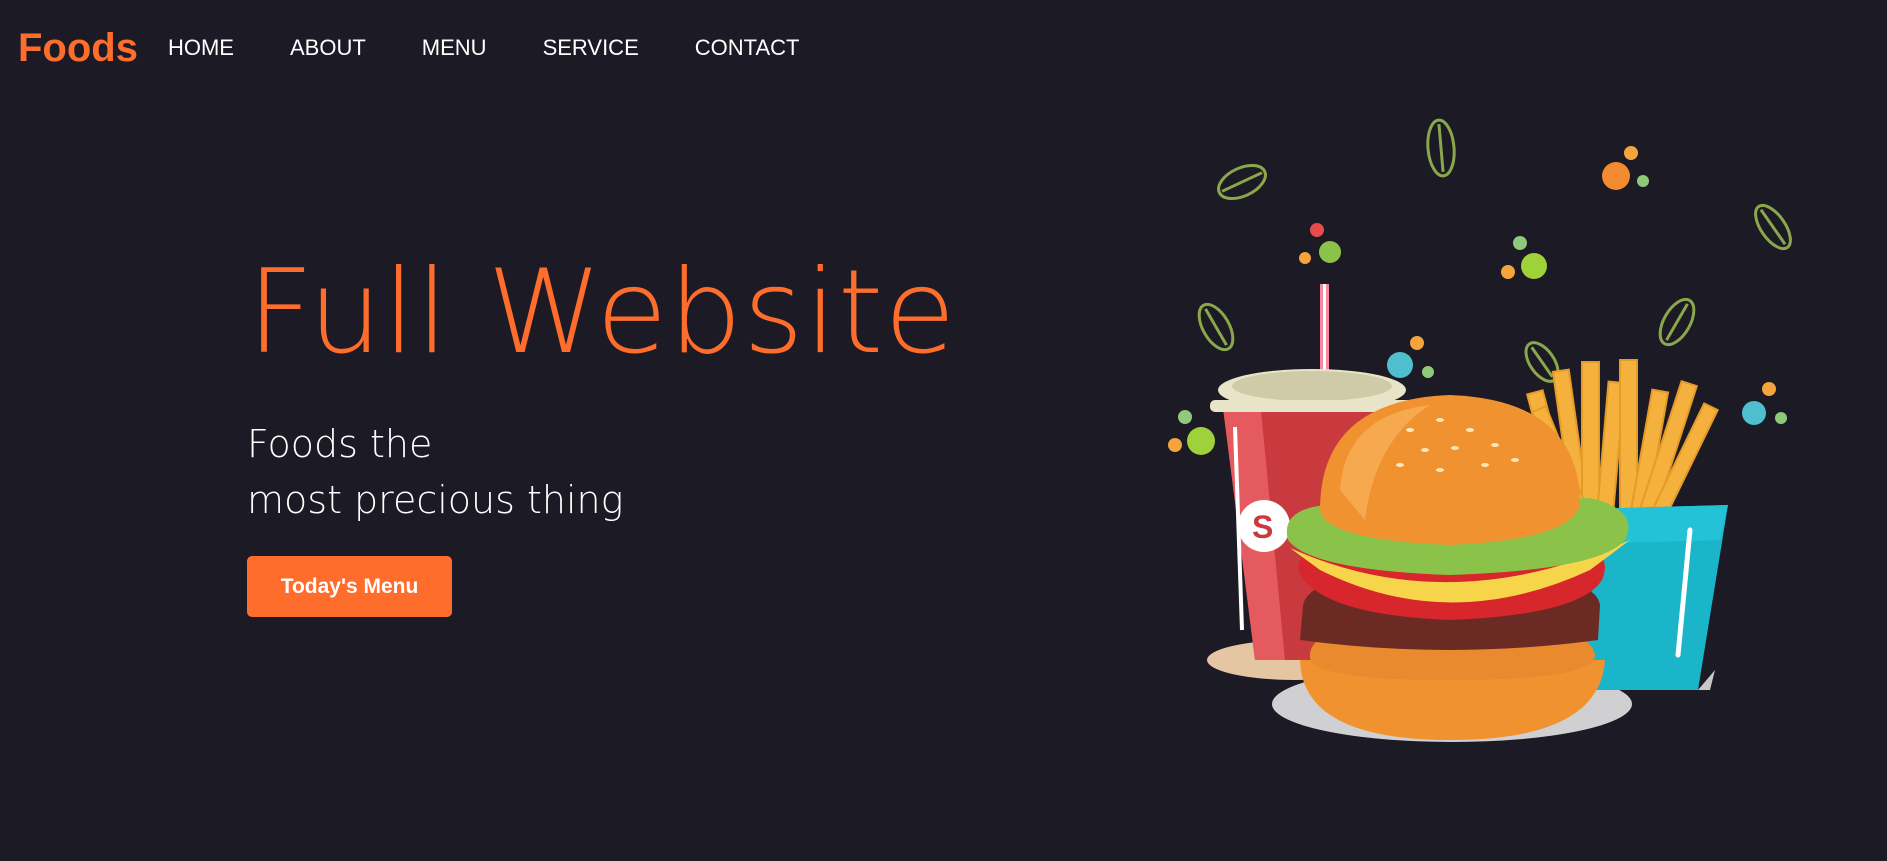 The width and height of the screenshot is (1887, 861). Describe the element at coordinates (602, 472) in the screenshot. I see `hero-subtitle: Foods the most precious thing` at that location.